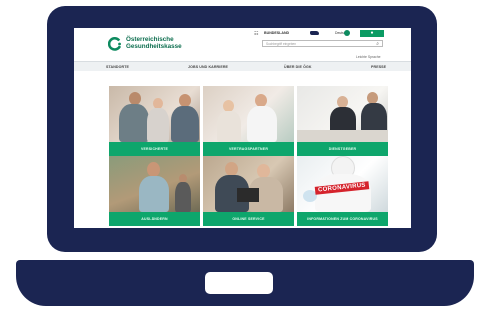 The height and width of the screenshot is (310, 482). Describe the element at coordinates (298, 67) in the screenshot. I see `nav-item-ueber: ÜBER DIE ÖGK` at that location.